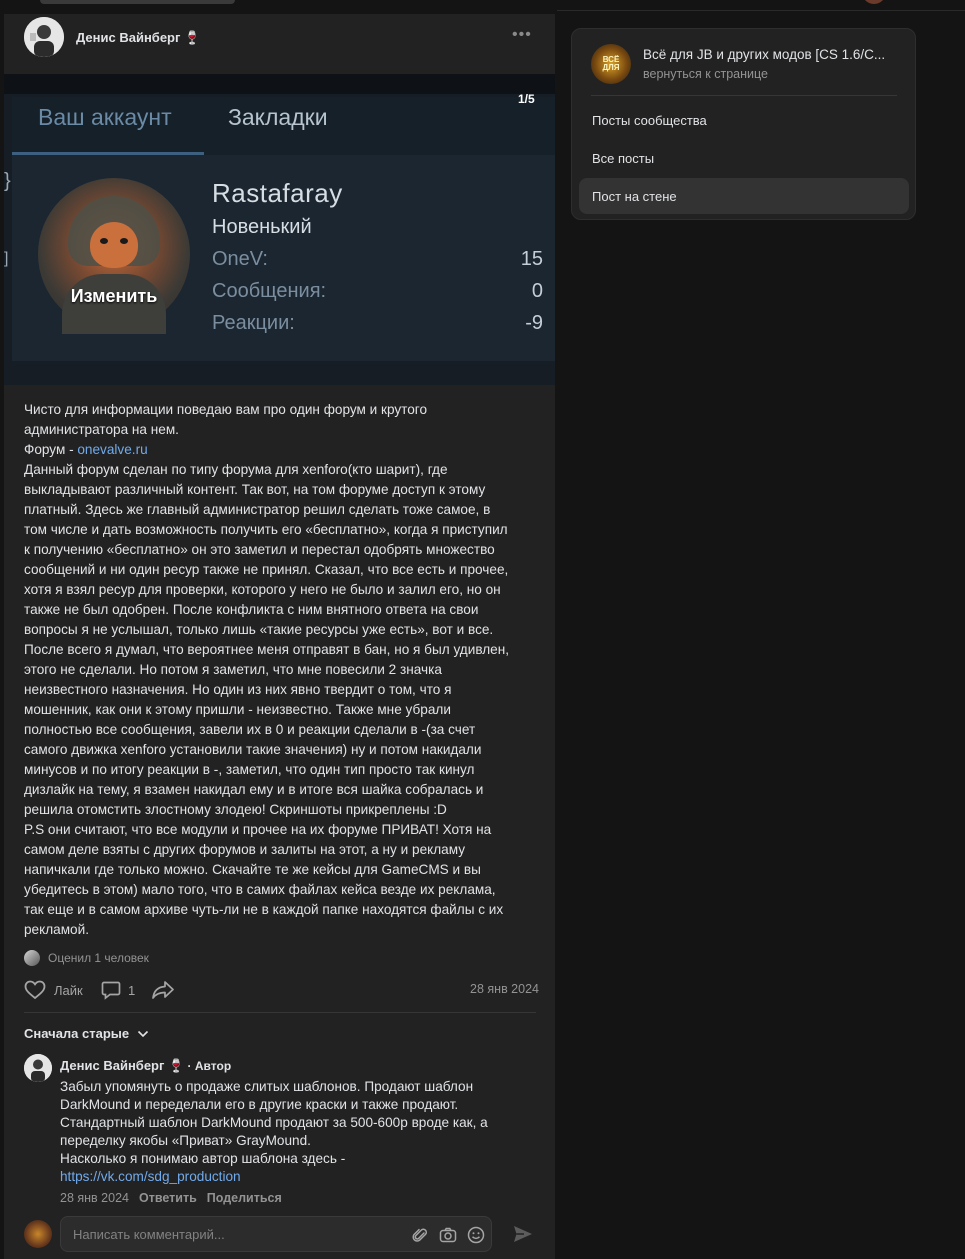 The height and width of the screenshot is (1259, 965). I want to click on comment-button: 1, so click(118, 990).